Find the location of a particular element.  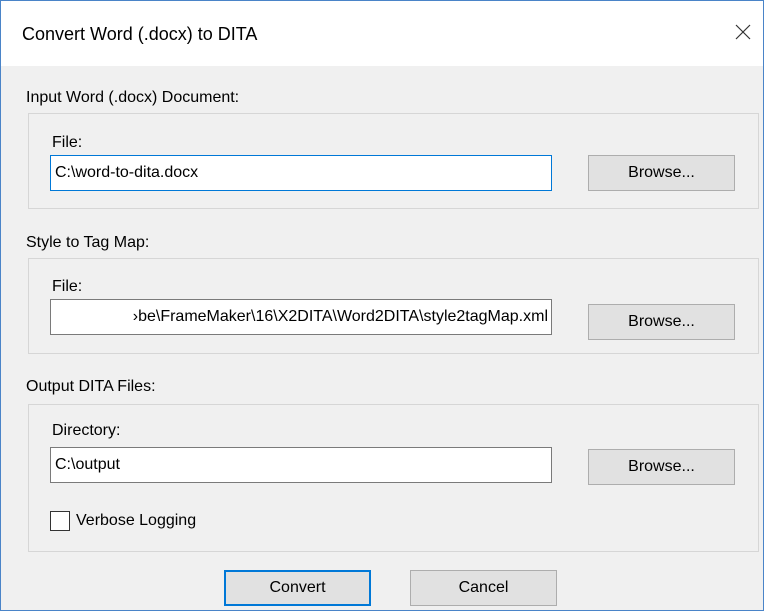

input-file-label: File: is located at coordinates (67, 142).